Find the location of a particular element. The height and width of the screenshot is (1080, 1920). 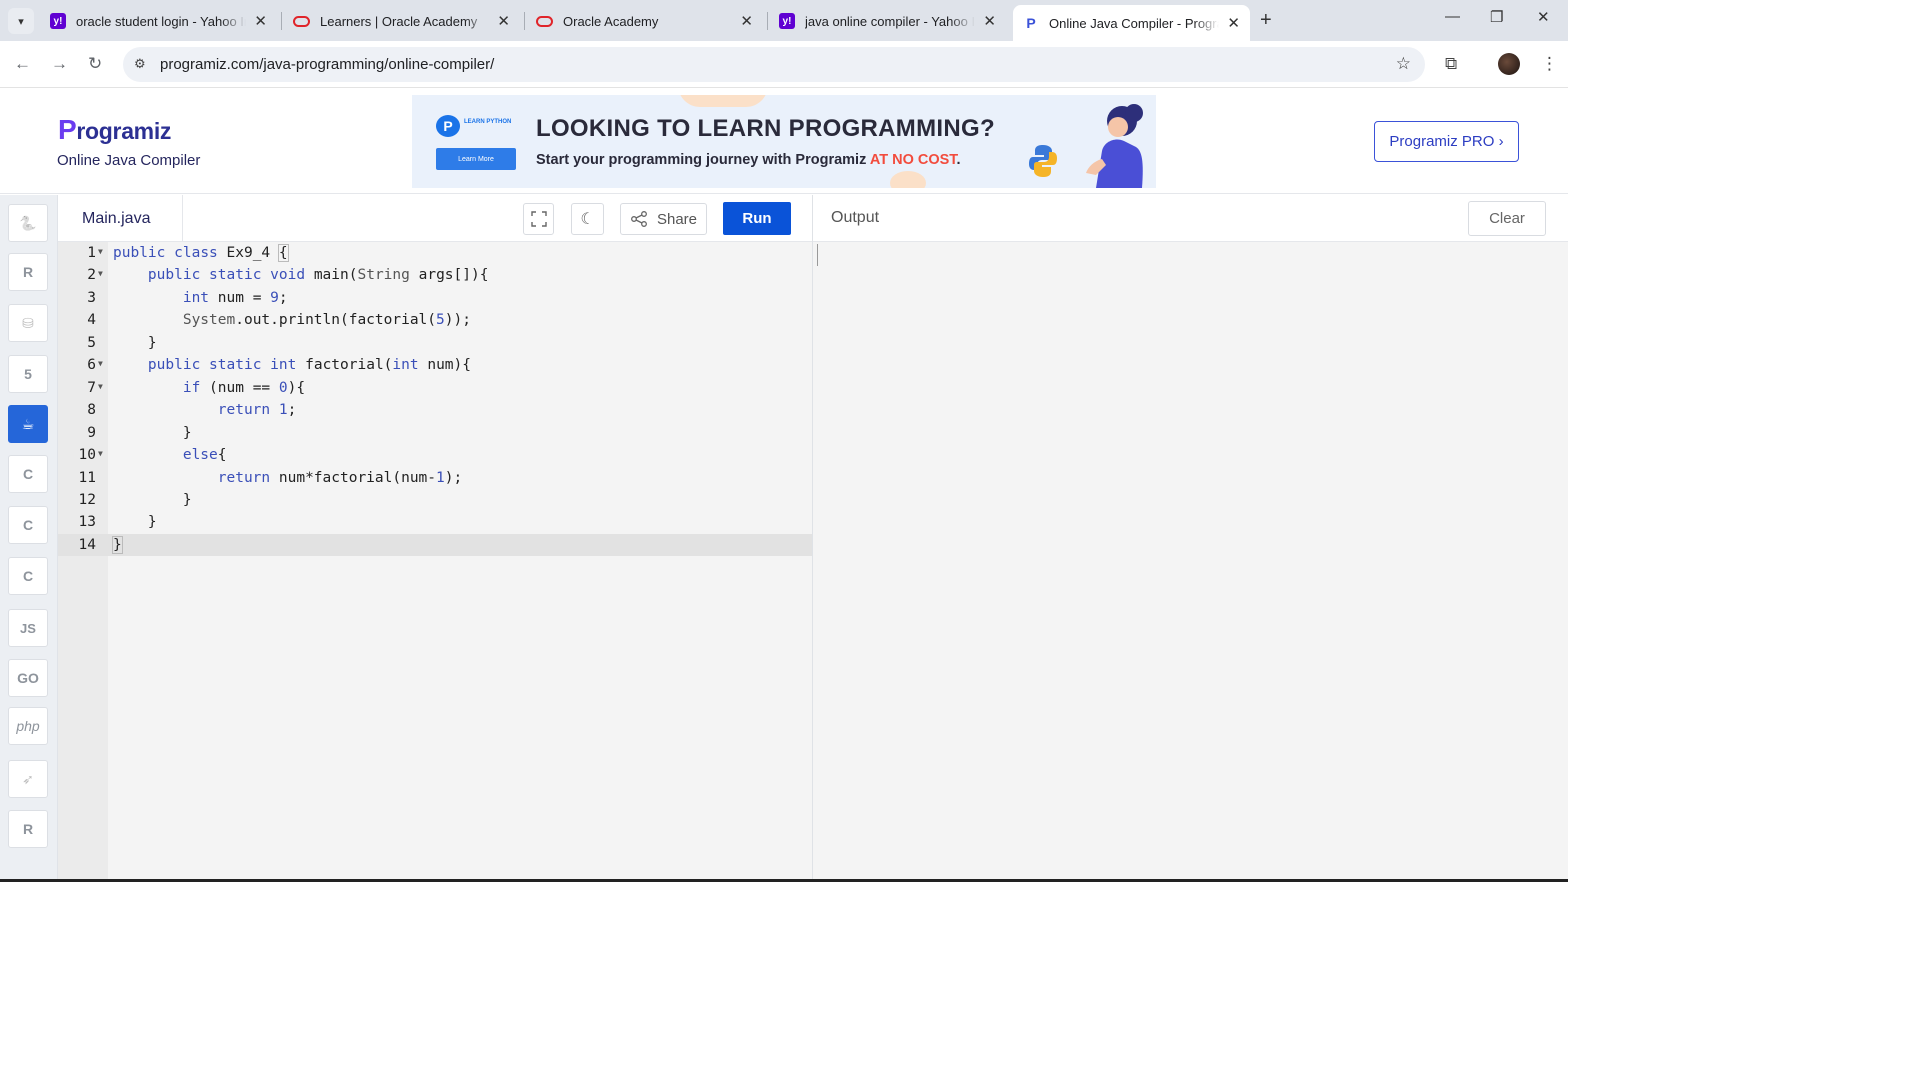

reload-icon: ↻ is located at coordinates (95, 64).